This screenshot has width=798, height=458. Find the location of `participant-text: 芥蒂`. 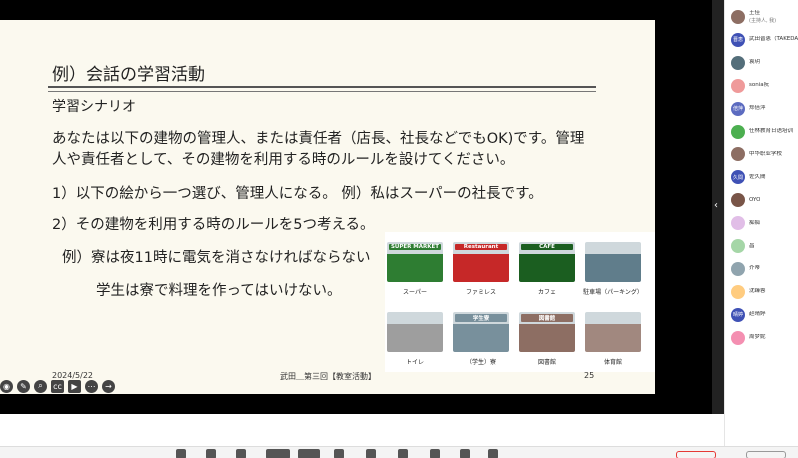

participant-text: 芥蒂 is located at coordinates (754, 268).